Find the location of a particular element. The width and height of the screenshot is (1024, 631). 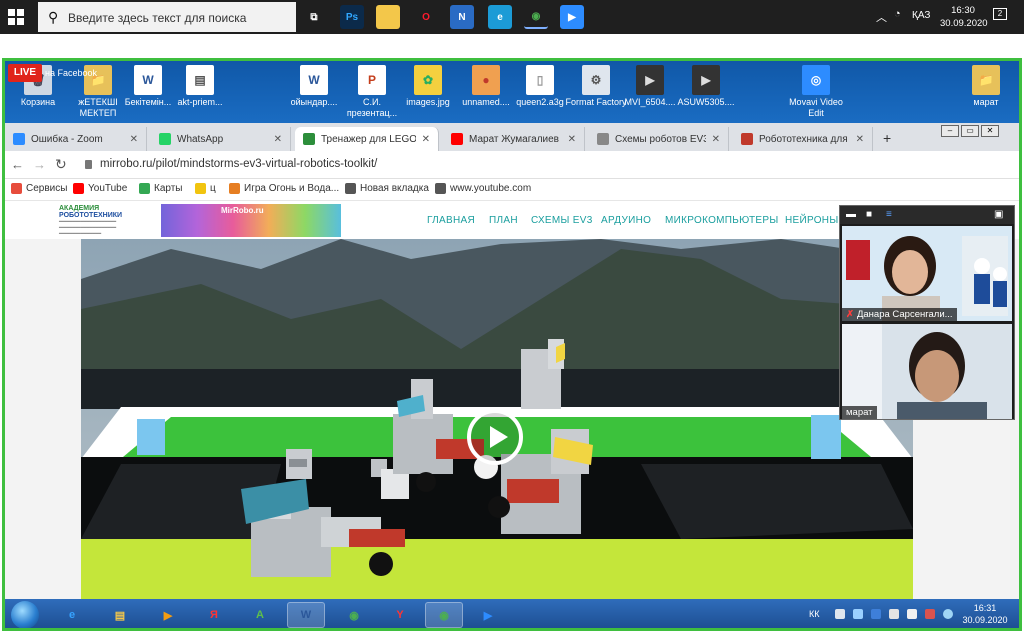

remote-date: 30.09.2020 is located at coordinates (985, 620).